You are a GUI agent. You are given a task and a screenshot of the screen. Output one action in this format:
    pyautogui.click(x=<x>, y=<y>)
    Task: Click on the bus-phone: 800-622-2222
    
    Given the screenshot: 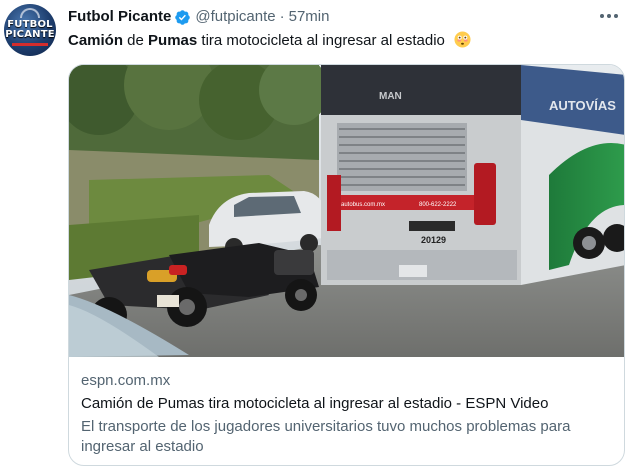 What is the action you would take?
    pyautogui.click(x=438, y=205)
    